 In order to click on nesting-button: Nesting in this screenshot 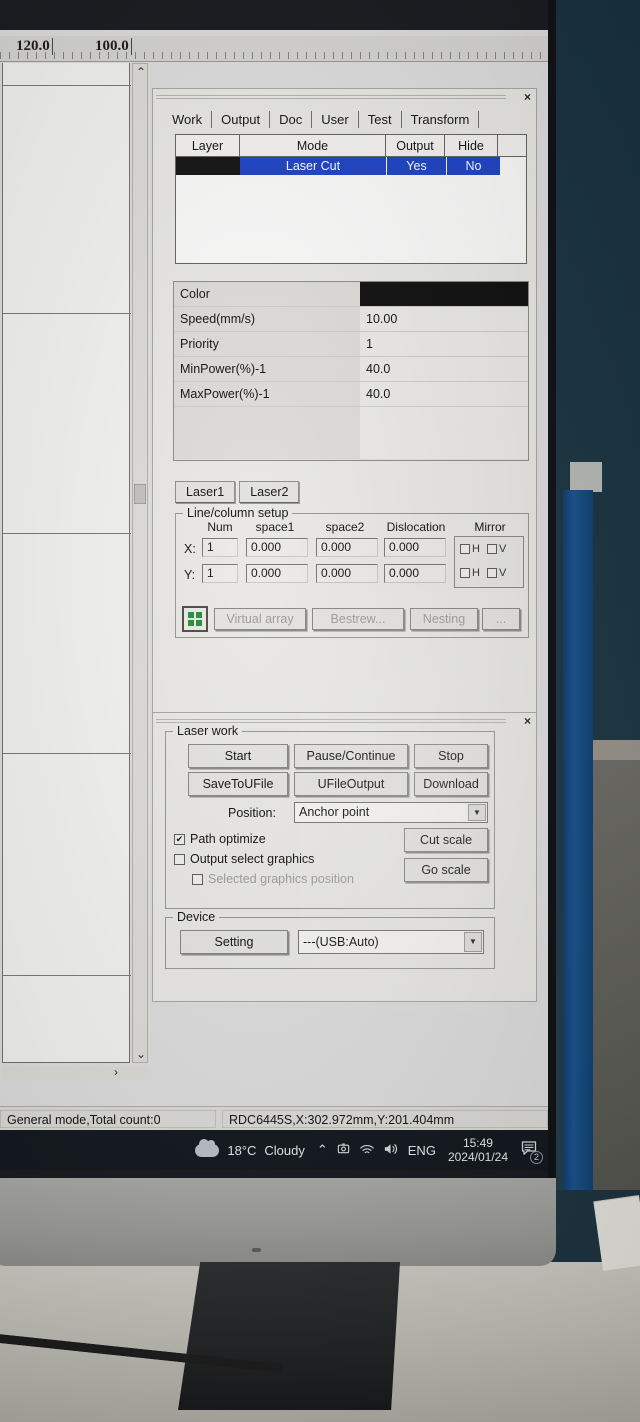, I will do `click(444, 619)`.